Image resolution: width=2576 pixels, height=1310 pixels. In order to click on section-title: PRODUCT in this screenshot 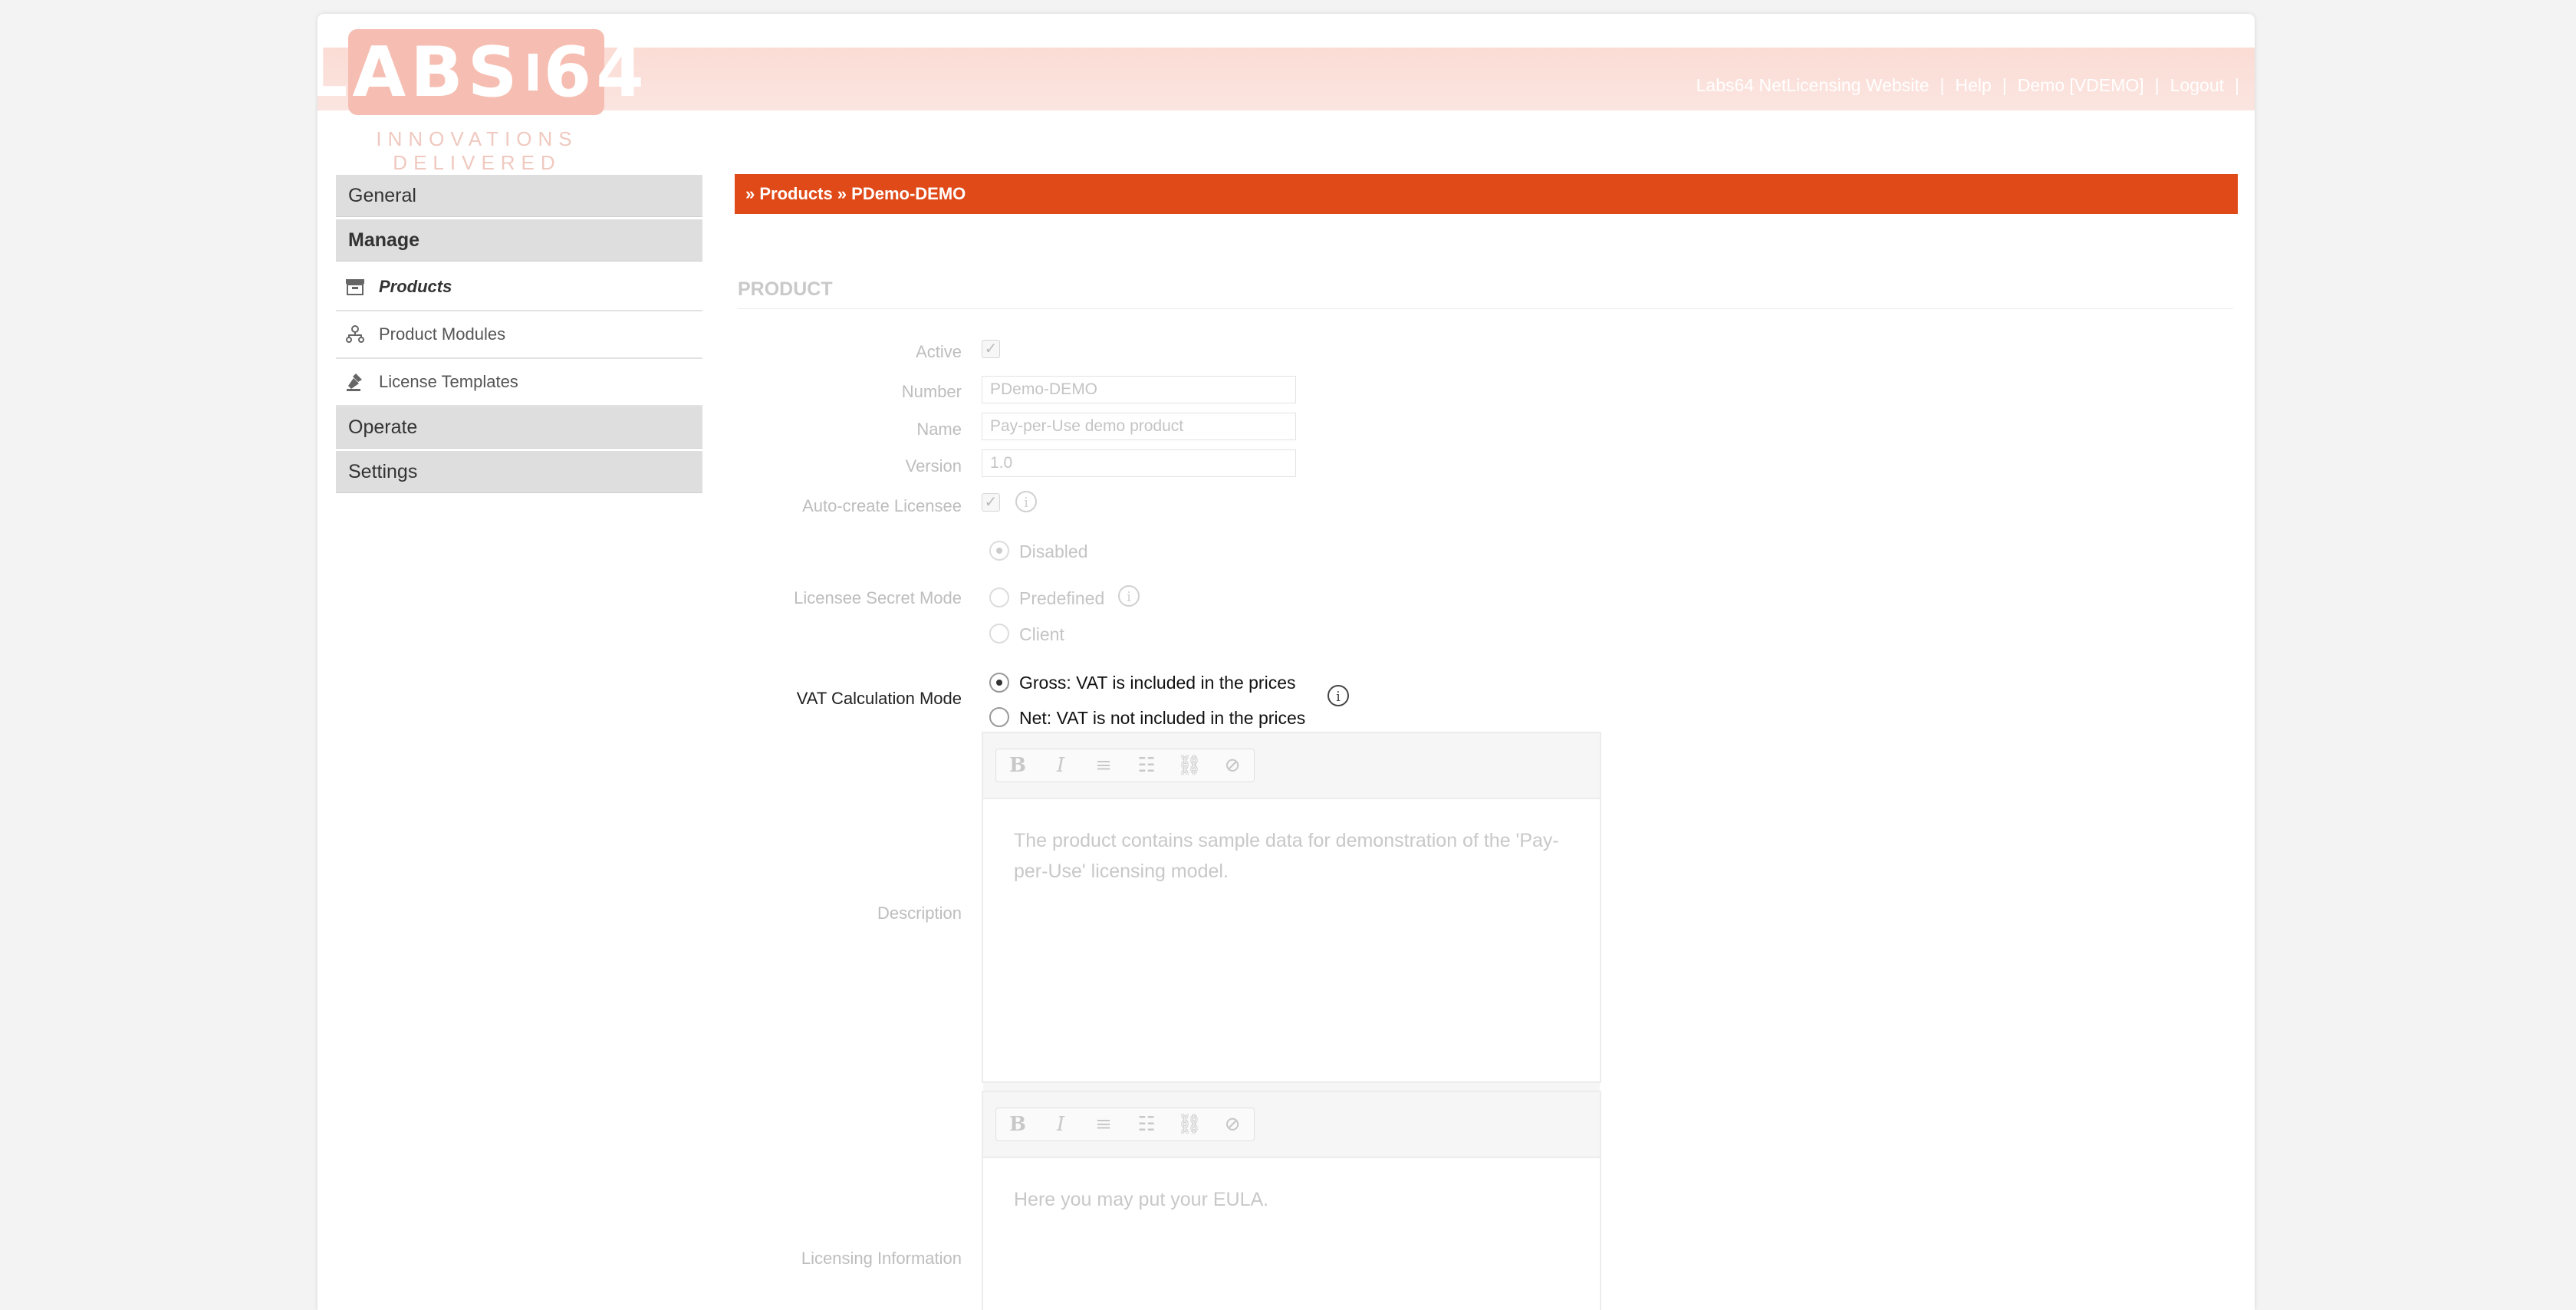, I will do `click(1485, 293)`.